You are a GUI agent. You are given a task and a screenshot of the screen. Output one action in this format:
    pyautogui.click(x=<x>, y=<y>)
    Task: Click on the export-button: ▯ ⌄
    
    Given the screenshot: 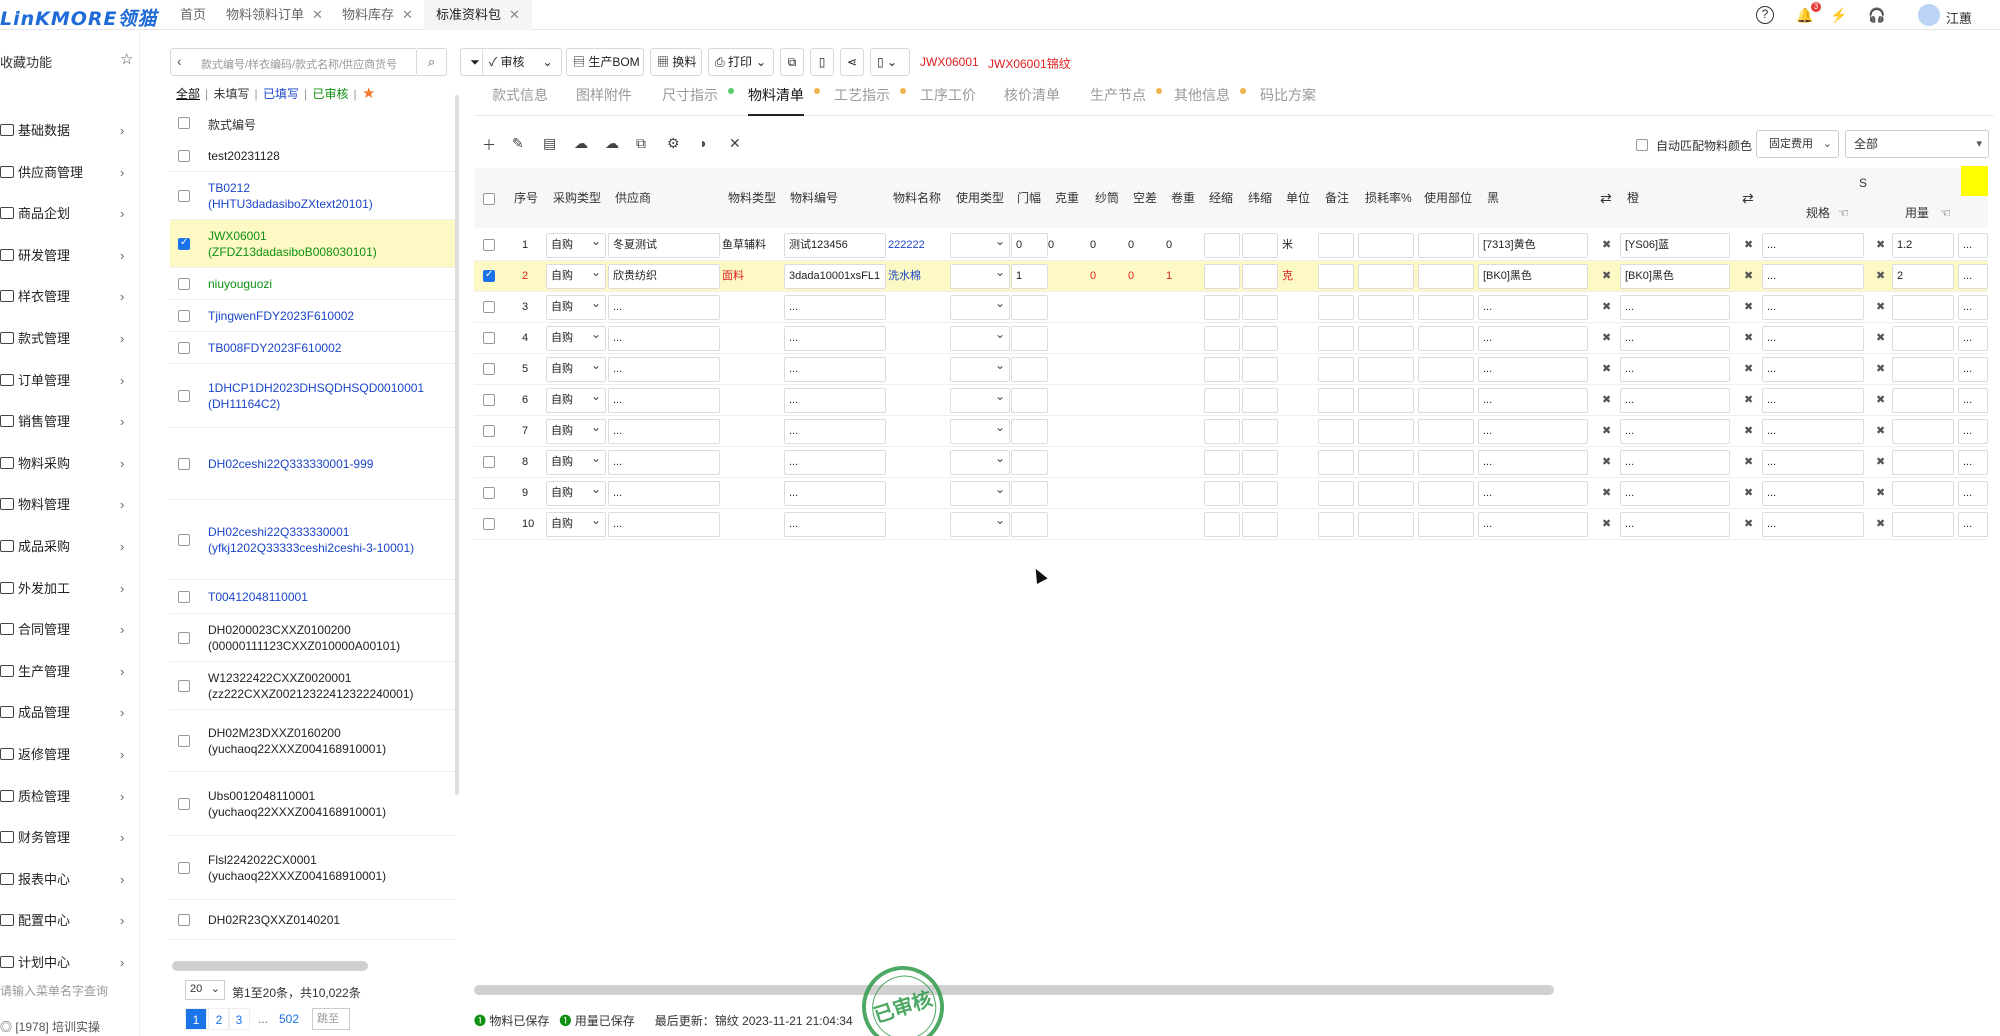 What is the action you would take?
    pyautogui.click(x=890, y=62)
    